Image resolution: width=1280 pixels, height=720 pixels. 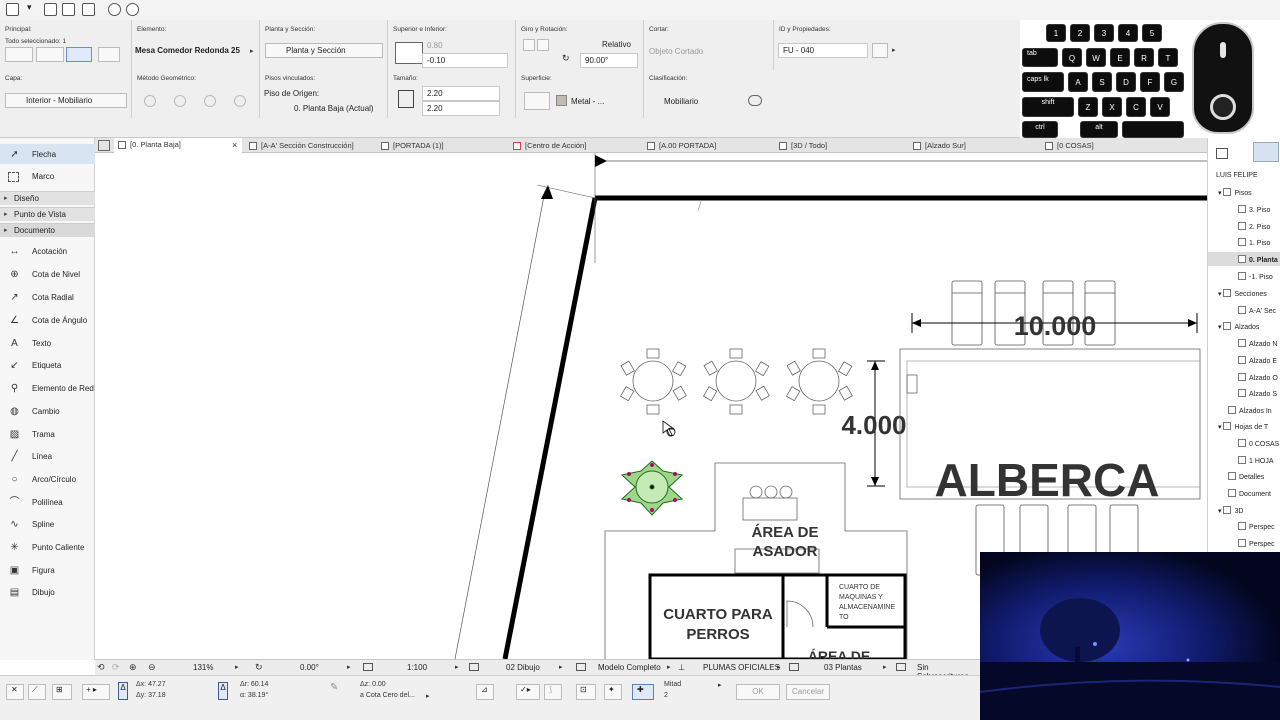 What do you see at coordinates (1254, 209) in the screenshot?
I see `nav-piso-3: 3. Piso` at bounding box center [1254, 209].